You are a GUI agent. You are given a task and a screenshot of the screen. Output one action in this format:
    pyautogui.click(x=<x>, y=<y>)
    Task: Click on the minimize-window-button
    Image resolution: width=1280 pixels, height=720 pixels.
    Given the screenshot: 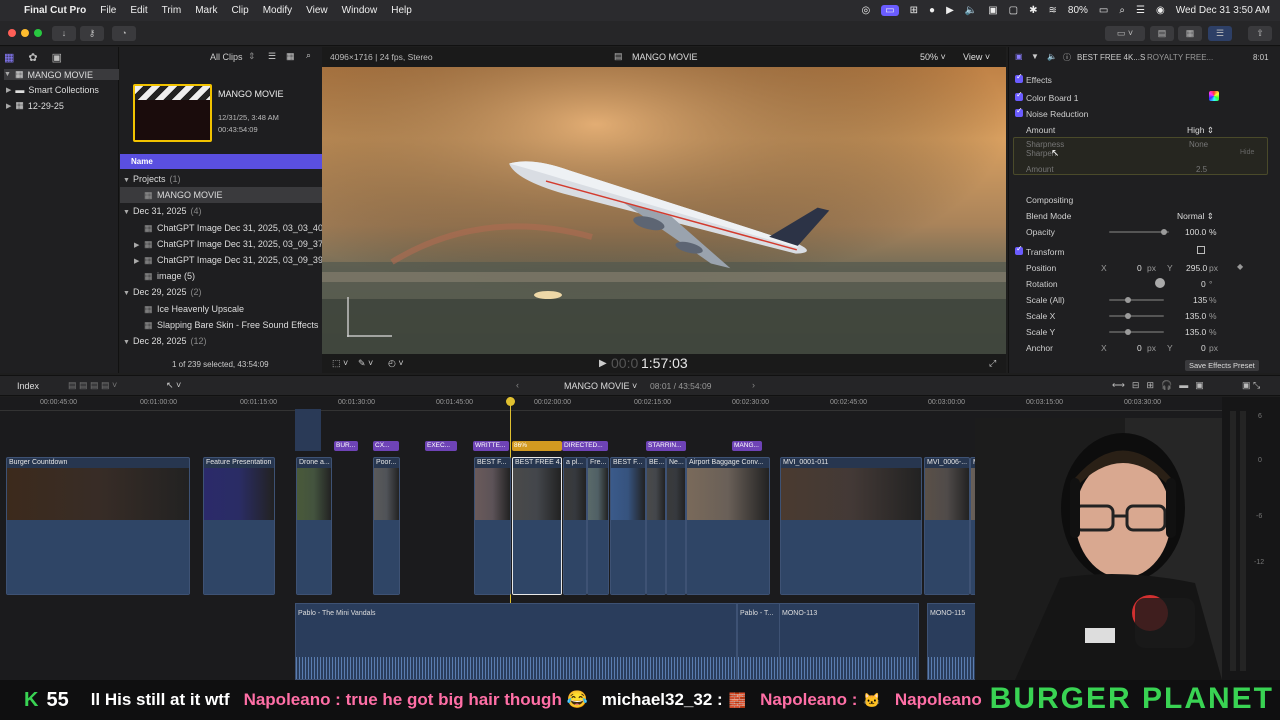 What is the action you would take?
    pyautogui.click(x=25, y=33)
    